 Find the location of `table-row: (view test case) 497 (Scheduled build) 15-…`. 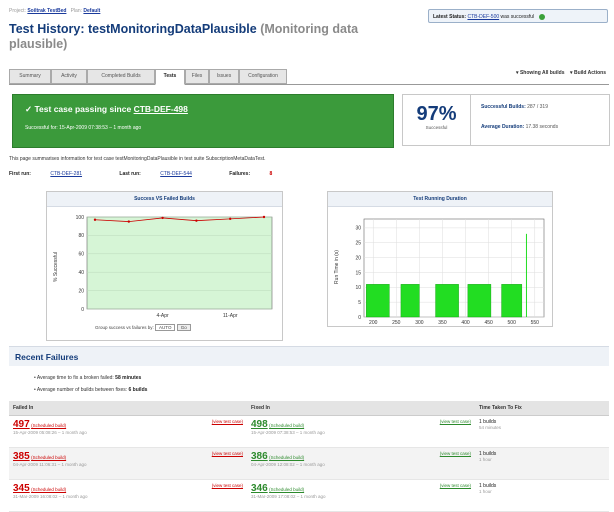

table-row: (view test case) 497 (Scheduled build) 15-… is located at coordinates (309, 431).